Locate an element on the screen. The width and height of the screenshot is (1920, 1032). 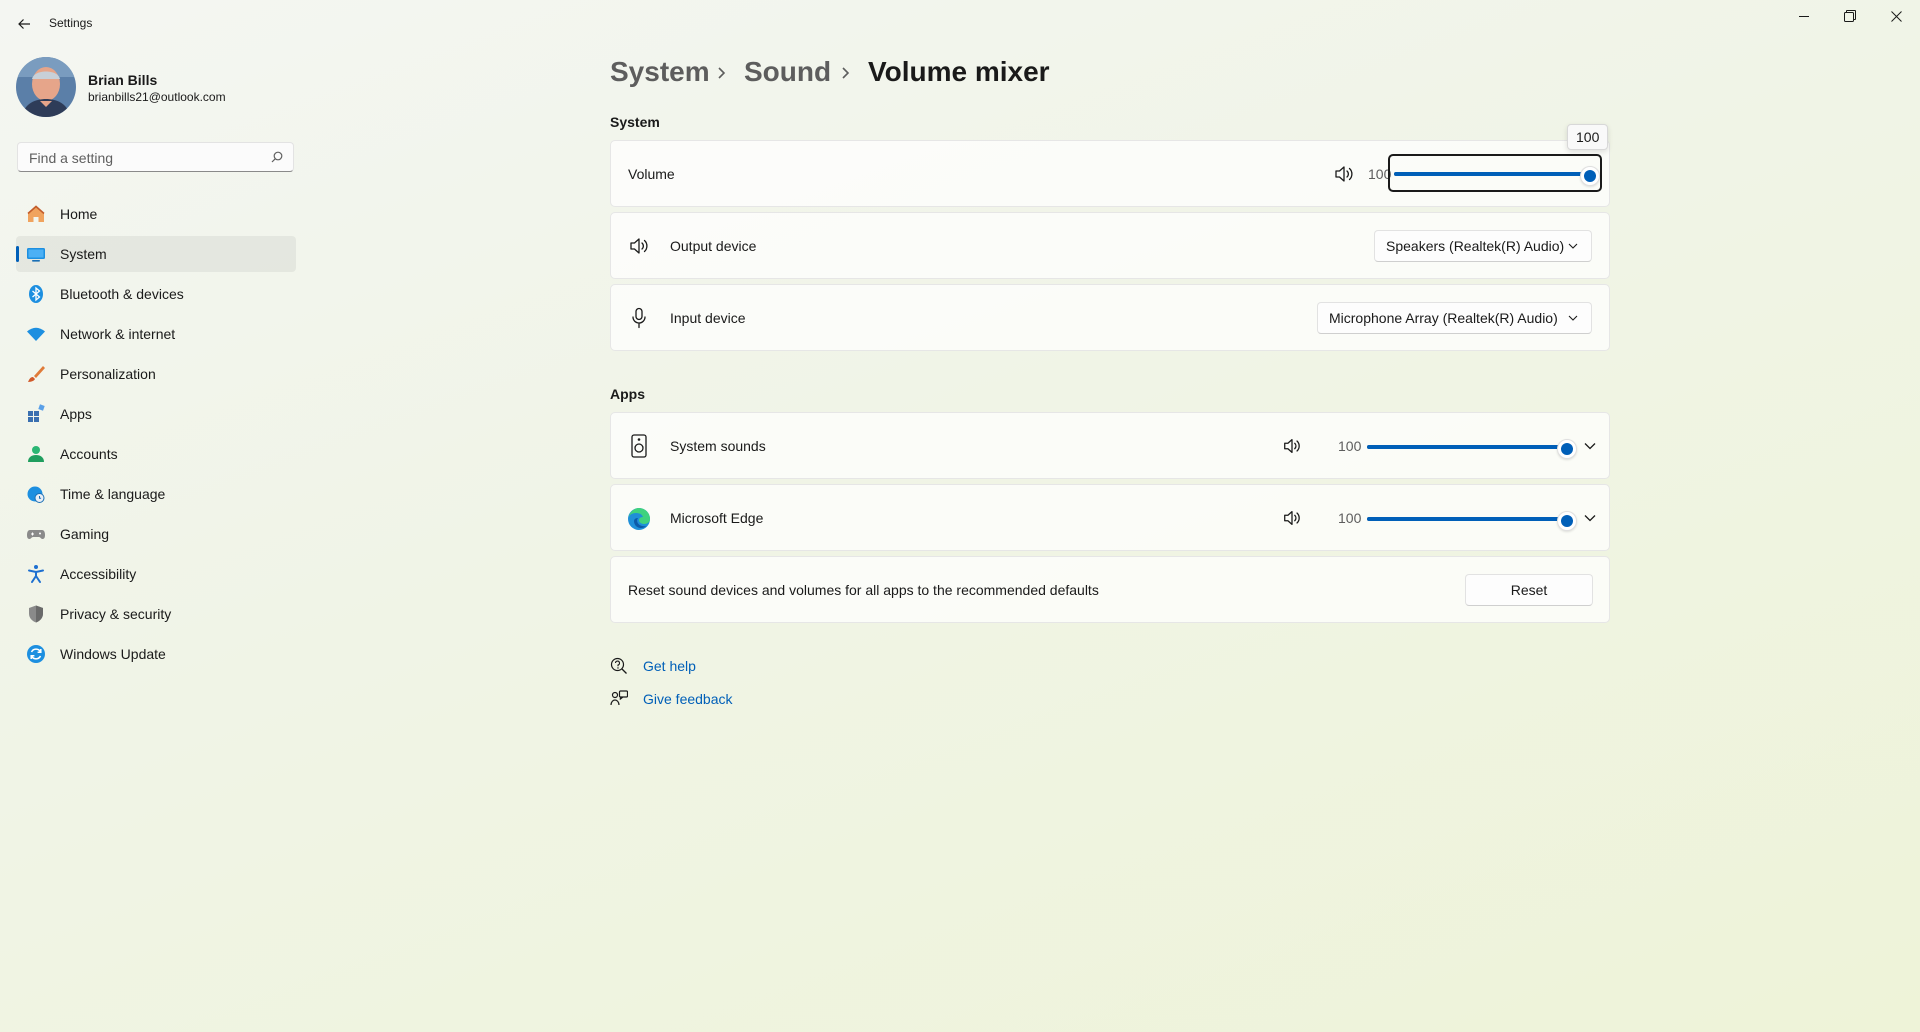
restore-button is located at coordinates (1850, 16).